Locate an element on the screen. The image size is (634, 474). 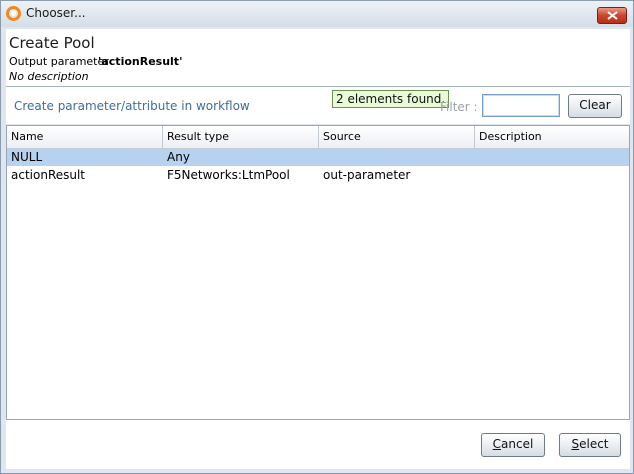
column-header-result-type: Result type is located at coordinates (241, 137).